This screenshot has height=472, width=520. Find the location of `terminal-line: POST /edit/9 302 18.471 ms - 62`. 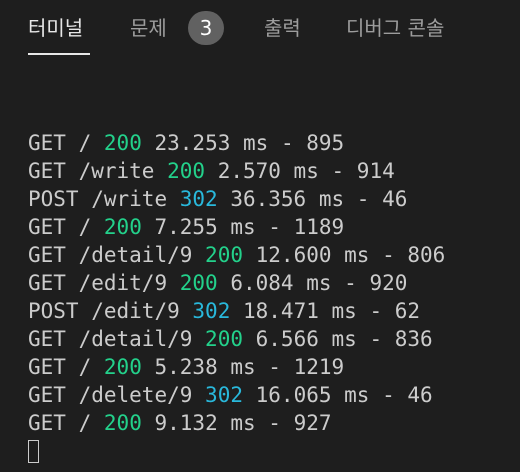

terminal-line: POST /edit/9 302 18.471 ms - 62 is located at coordinates (224, 311).